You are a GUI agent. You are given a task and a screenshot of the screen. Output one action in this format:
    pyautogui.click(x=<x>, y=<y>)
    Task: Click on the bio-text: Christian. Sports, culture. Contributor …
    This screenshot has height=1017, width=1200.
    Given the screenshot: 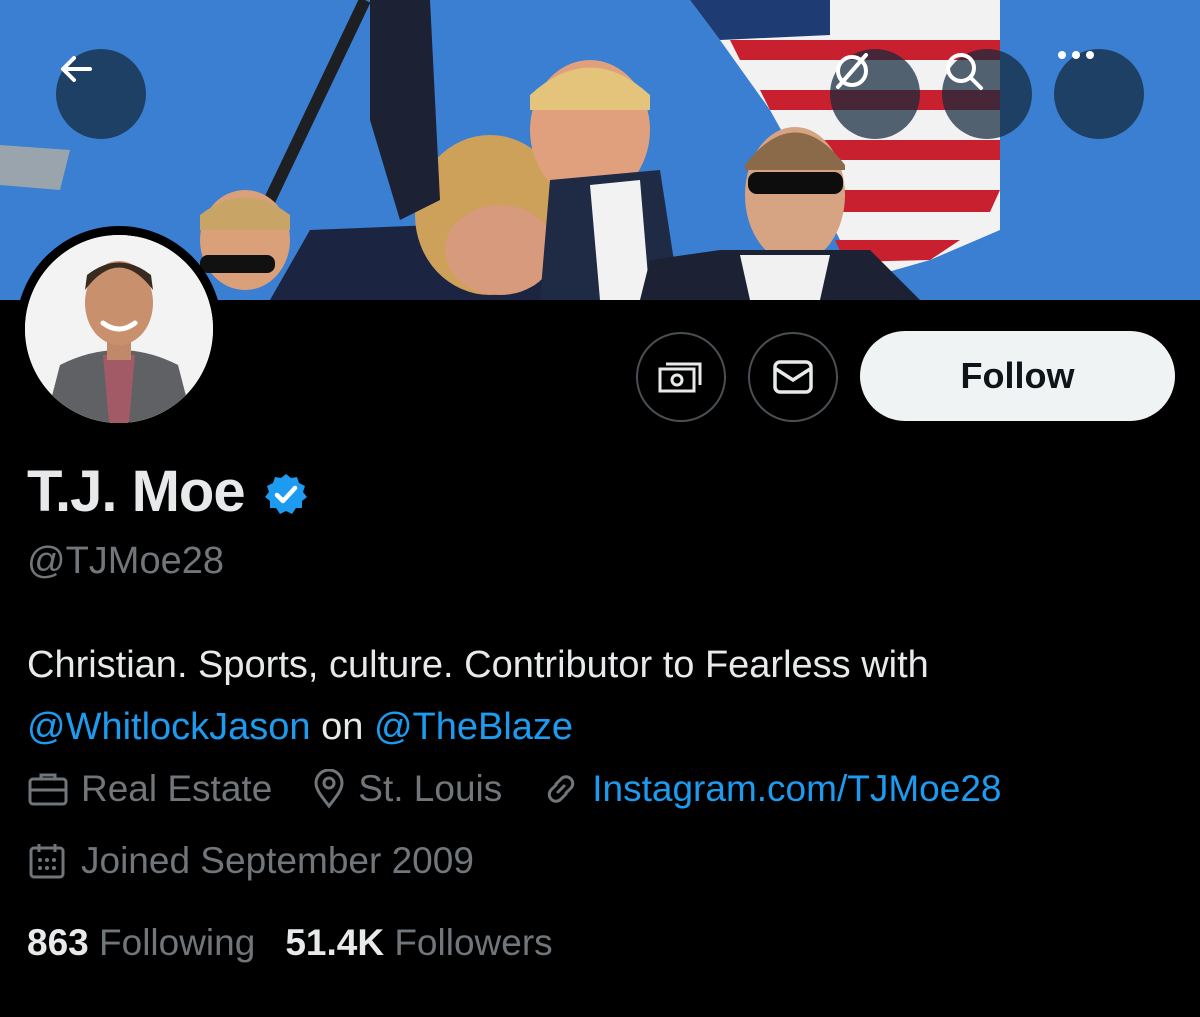 What is the action you would take?
    pyautogui.click(x=478, y=665)
    